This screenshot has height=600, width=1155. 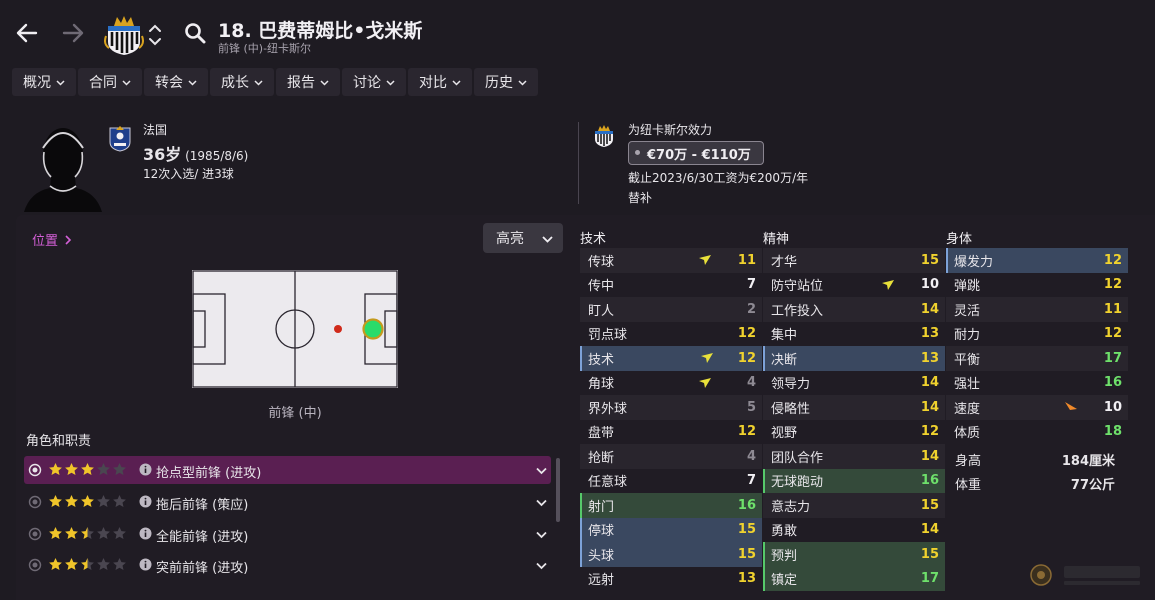 I want to click on highlight-dropdown: 高亮, so click(x=523, y=238).